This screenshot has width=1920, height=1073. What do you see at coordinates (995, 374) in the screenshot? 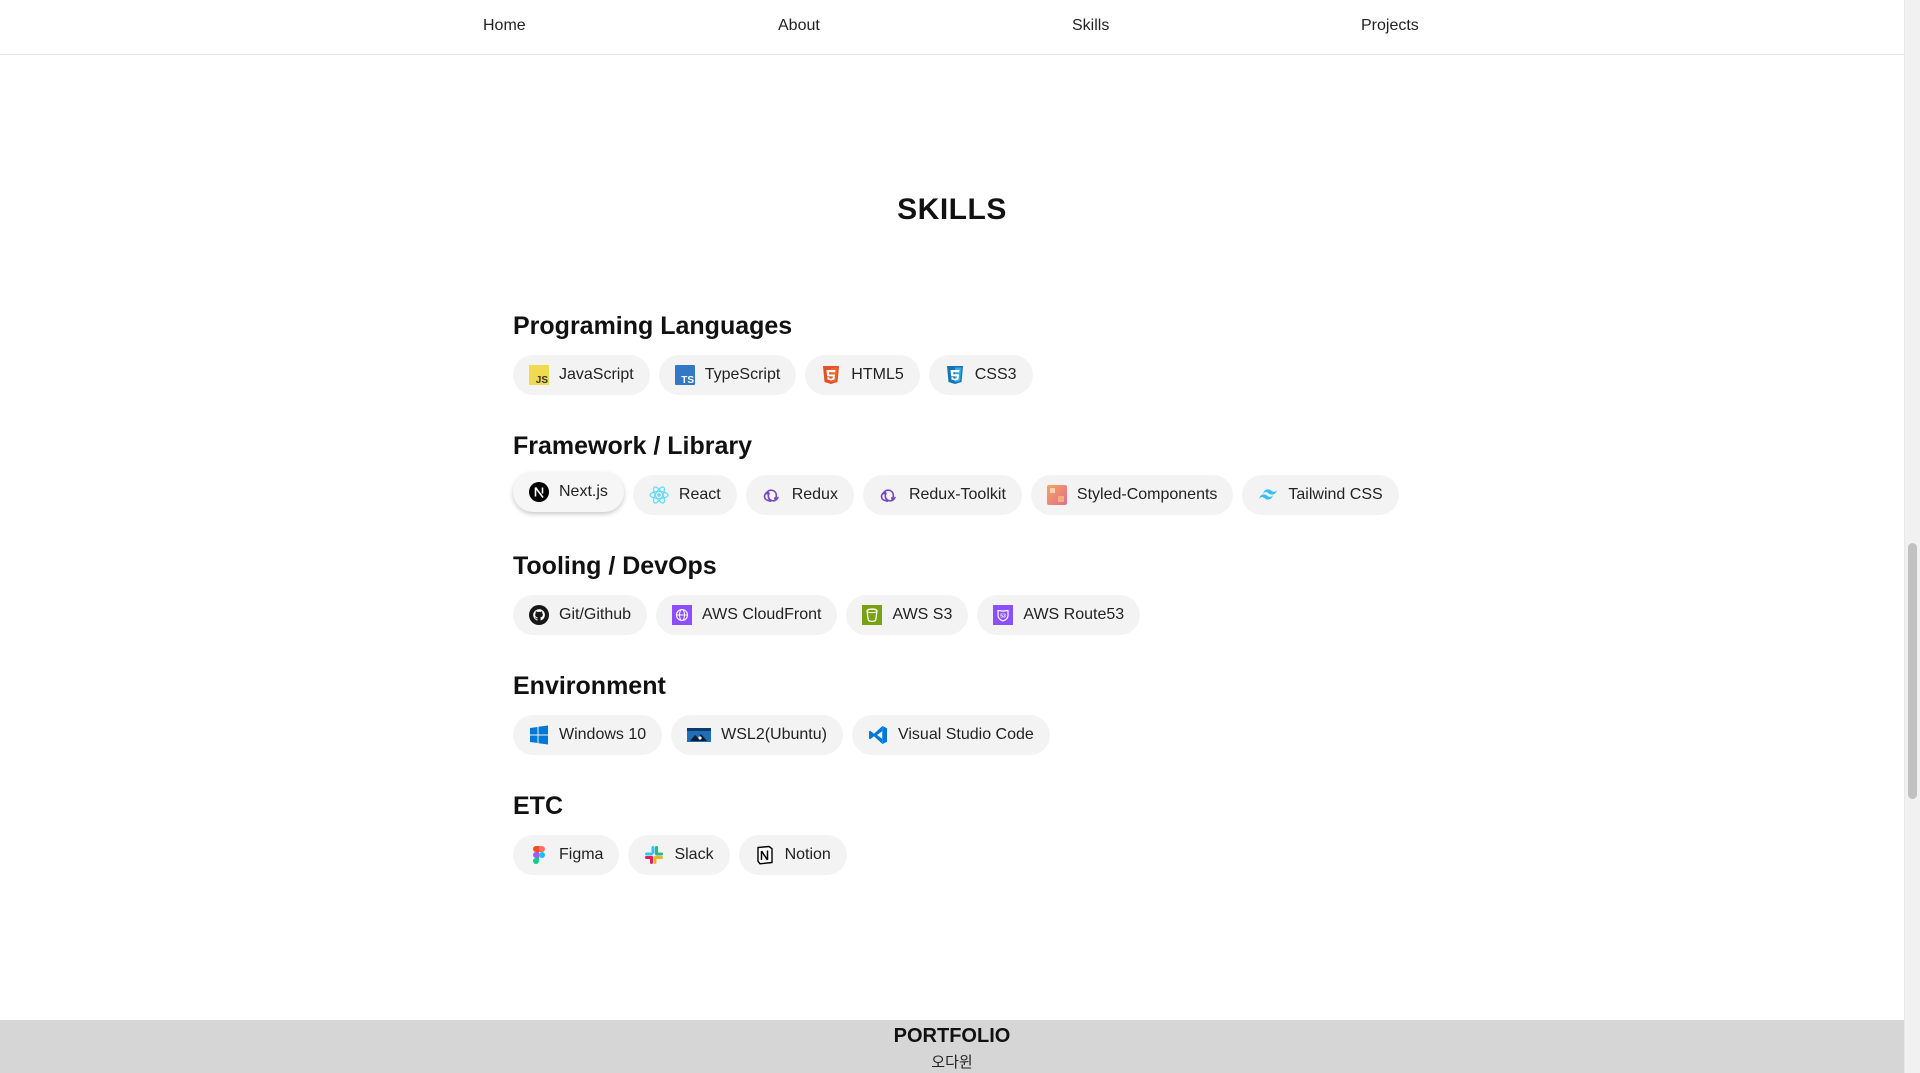
I see `skill-label: CSS3` at bounding box center [995, 374].